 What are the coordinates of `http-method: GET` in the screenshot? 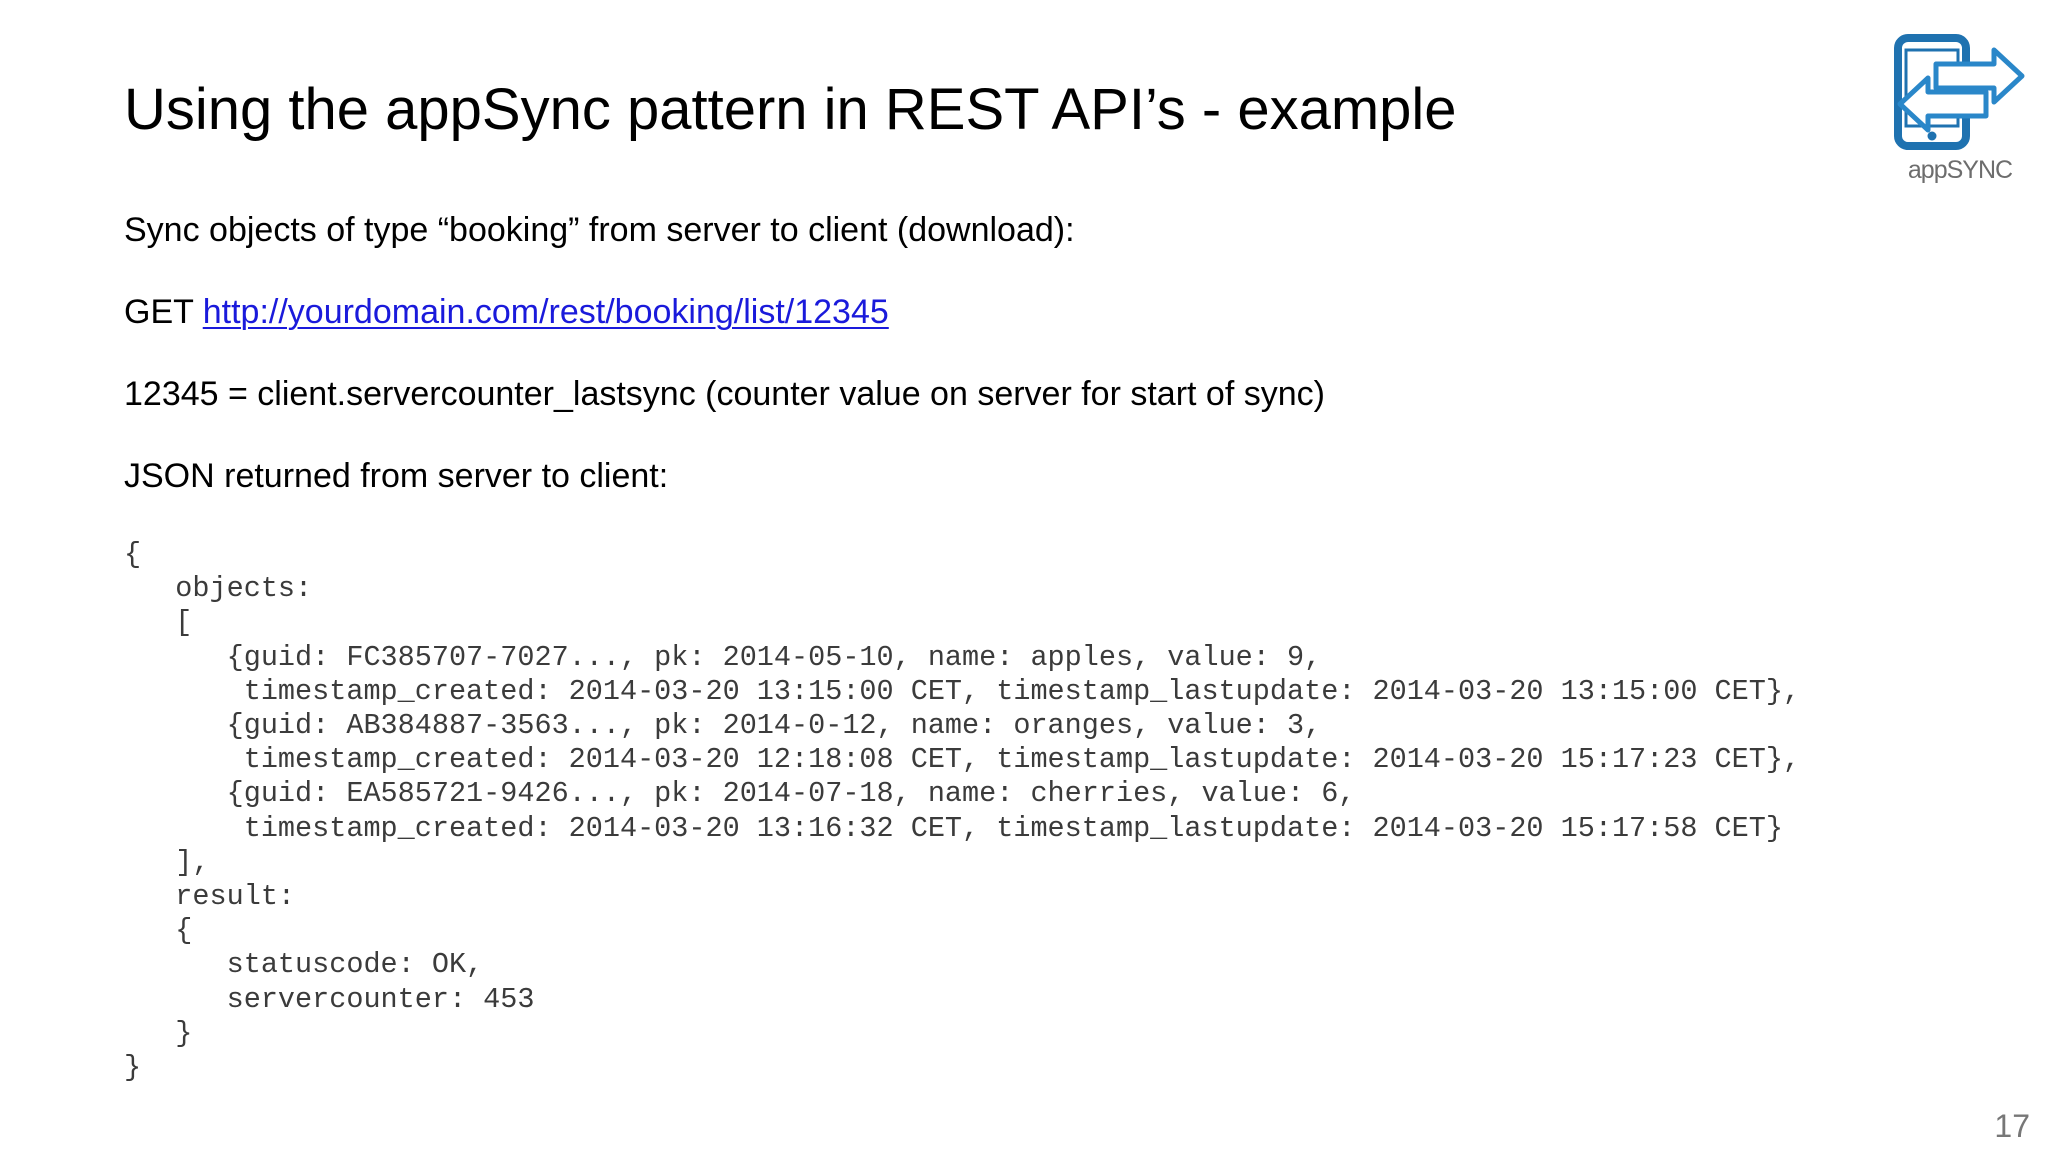 It's located at (159, 312).